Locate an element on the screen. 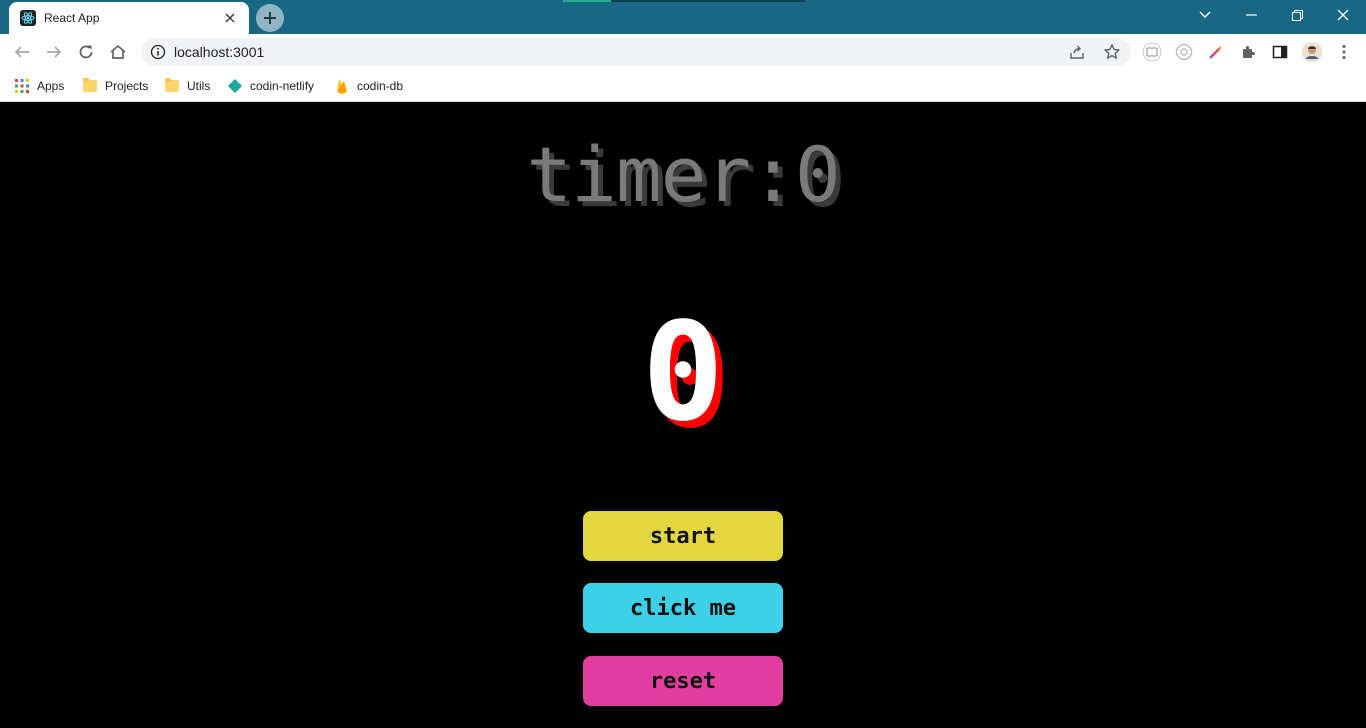  timer-heading: timer:0 is located at coordinates (683, 174).